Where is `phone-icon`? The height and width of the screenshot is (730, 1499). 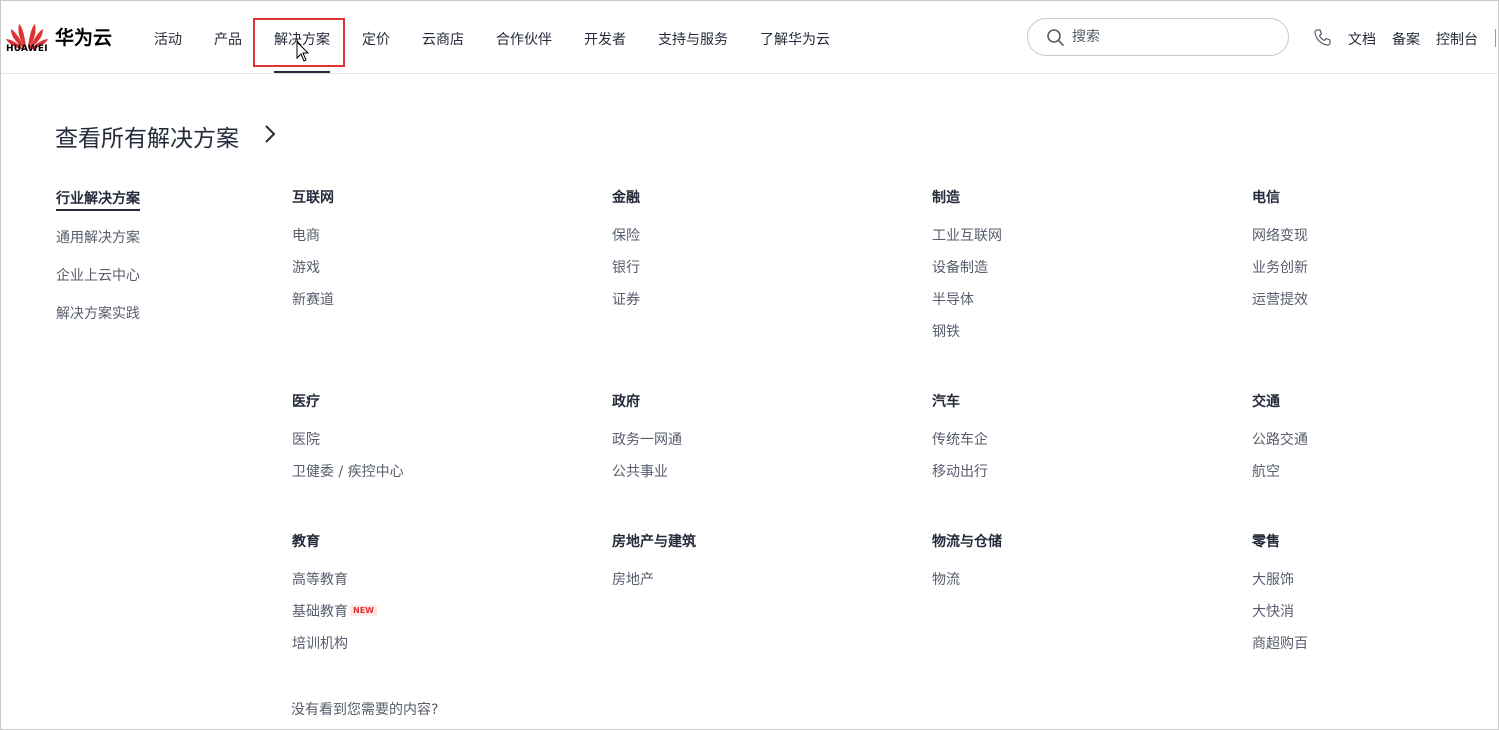 phone-icon is located at coordinates (1323, 37).